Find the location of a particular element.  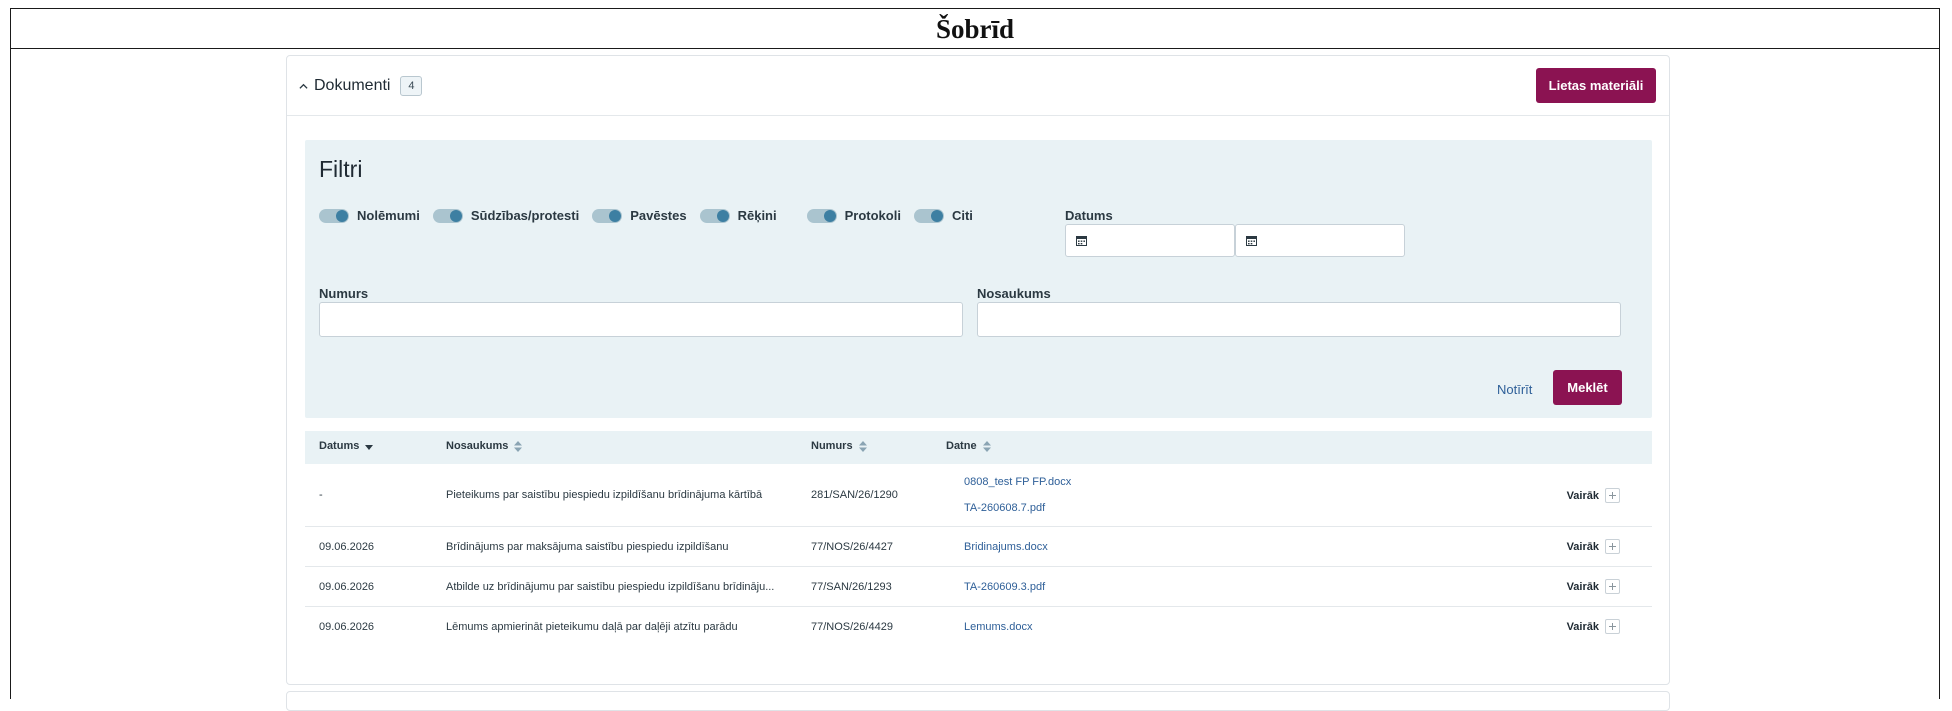

clear-link: Notīrīt is located at coordinates (1514, 389).